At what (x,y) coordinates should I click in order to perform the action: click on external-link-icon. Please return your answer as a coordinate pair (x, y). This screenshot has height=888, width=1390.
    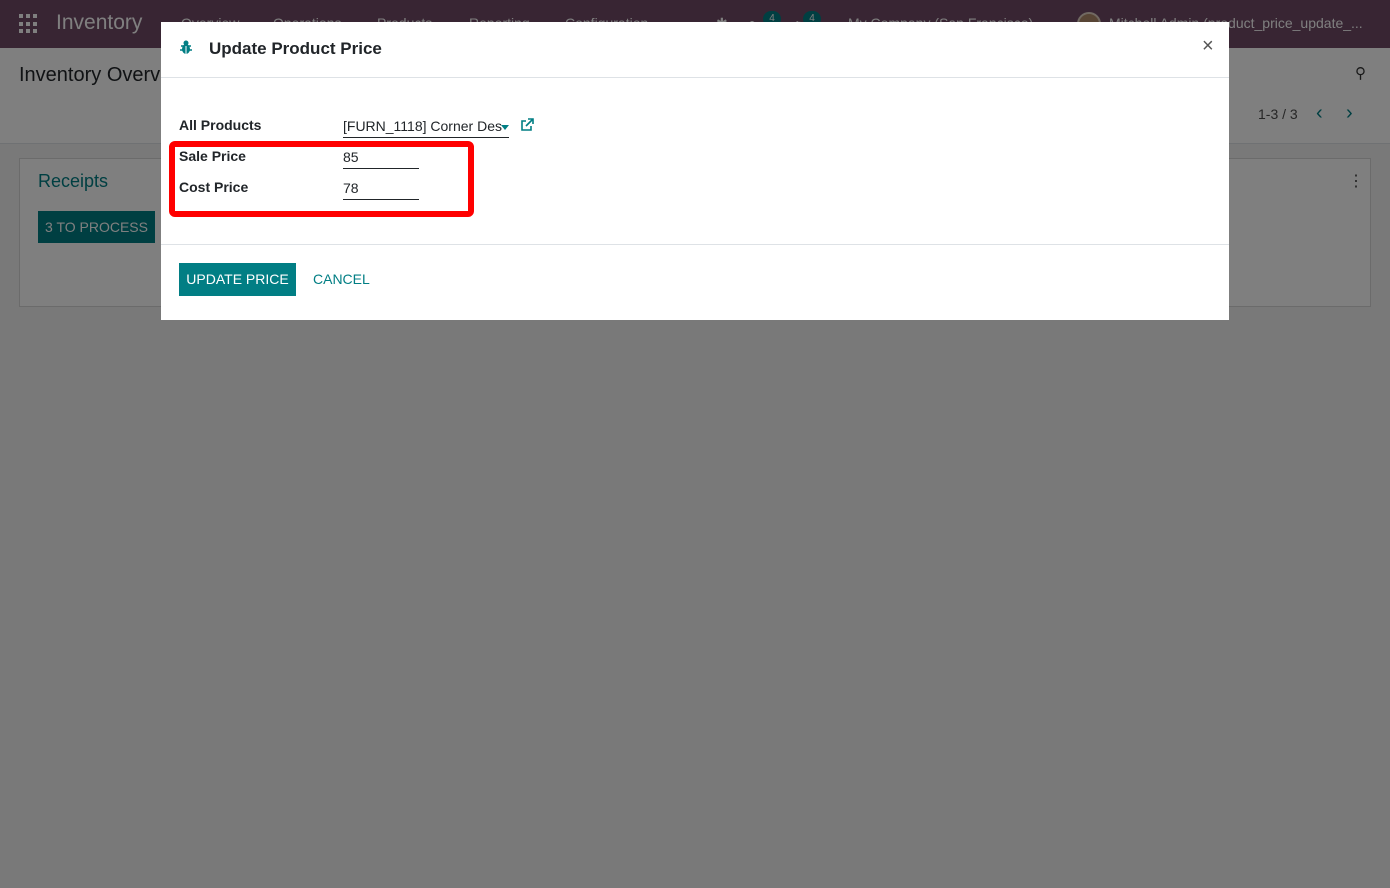
    Looking at the image, I should click on (527, 125).